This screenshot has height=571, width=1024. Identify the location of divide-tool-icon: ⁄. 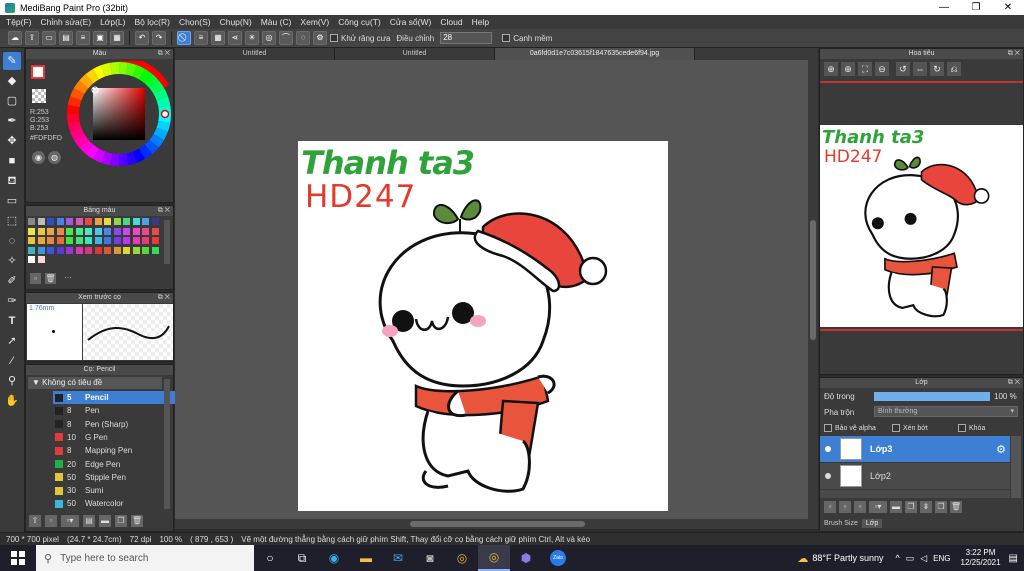
(12, 361).